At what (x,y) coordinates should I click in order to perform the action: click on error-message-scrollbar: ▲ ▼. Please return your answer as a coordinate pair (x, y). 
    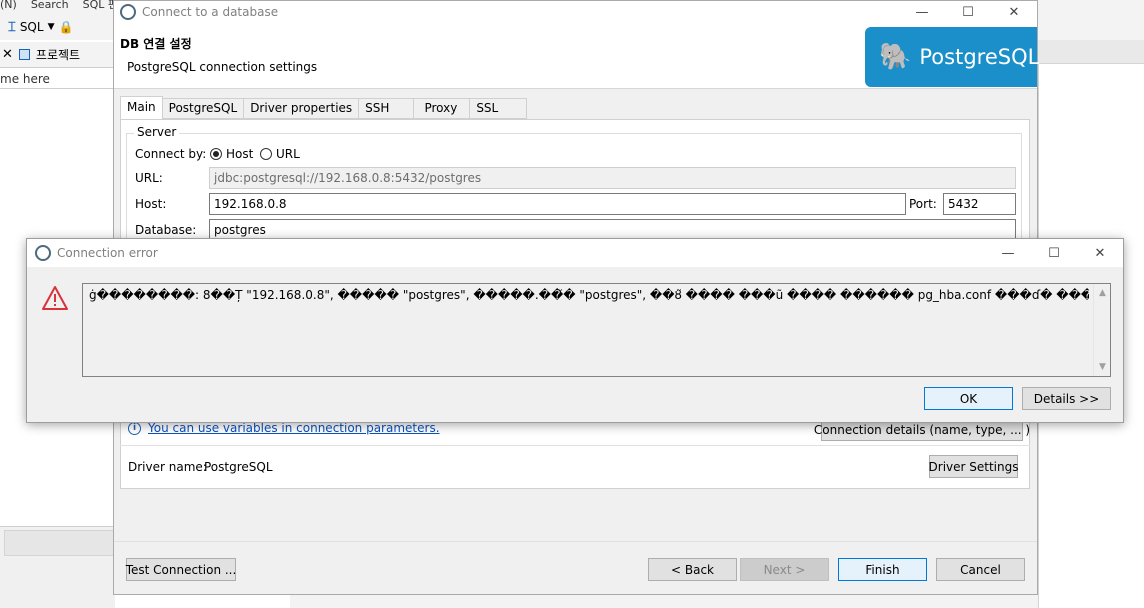
    Looking at the image, I should click on (1101, 330).